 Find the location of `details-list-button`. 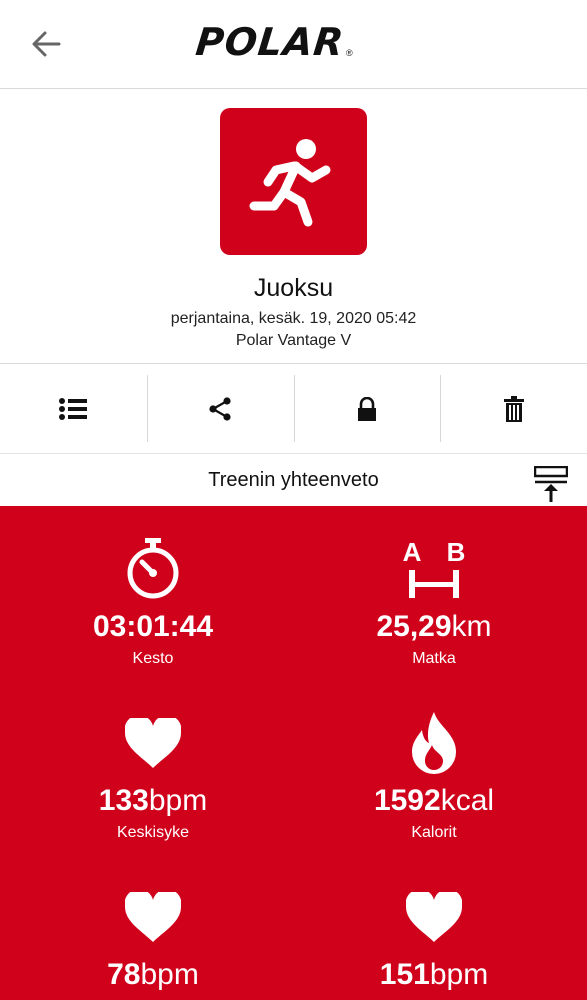

details-list-button is located at coordinates (73, 409).